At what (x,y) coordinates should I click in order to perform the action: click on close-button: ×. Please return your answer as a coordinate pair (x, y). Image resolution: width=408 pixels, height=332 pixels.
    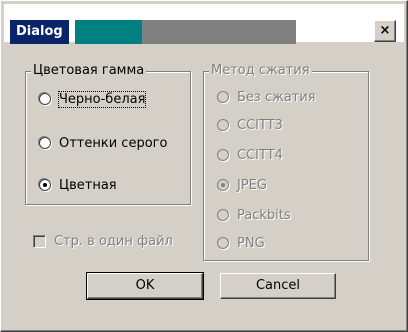
    Looking at the image, I should click on (385, 31).